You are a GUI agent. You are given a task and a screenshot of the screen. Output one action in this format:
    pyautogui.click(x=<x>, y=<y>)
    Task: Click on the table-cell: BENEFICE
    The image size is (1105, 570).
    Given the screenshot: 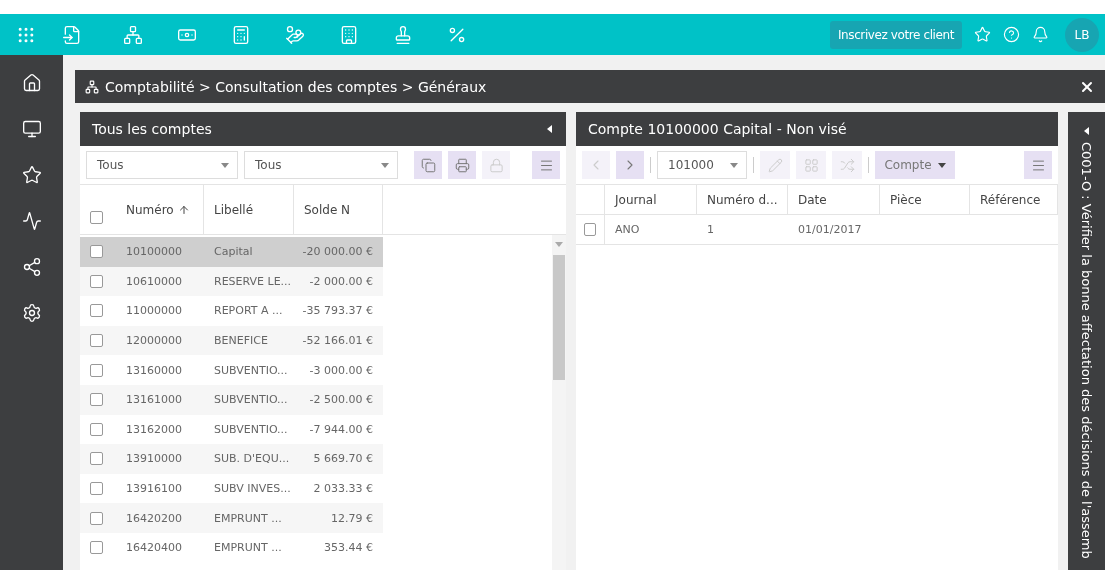 What is the action you would take?
    pyautogui.click(x=249, y=340)
    